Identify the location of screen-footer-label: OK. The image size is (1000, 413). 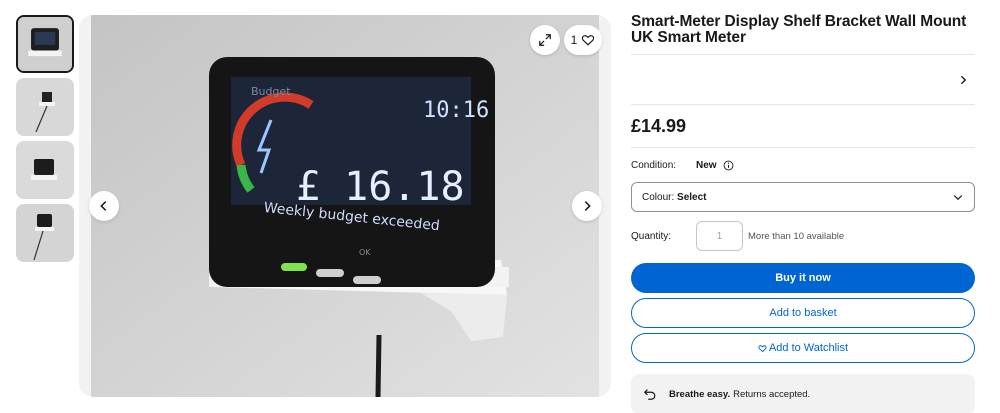
(365, 252).